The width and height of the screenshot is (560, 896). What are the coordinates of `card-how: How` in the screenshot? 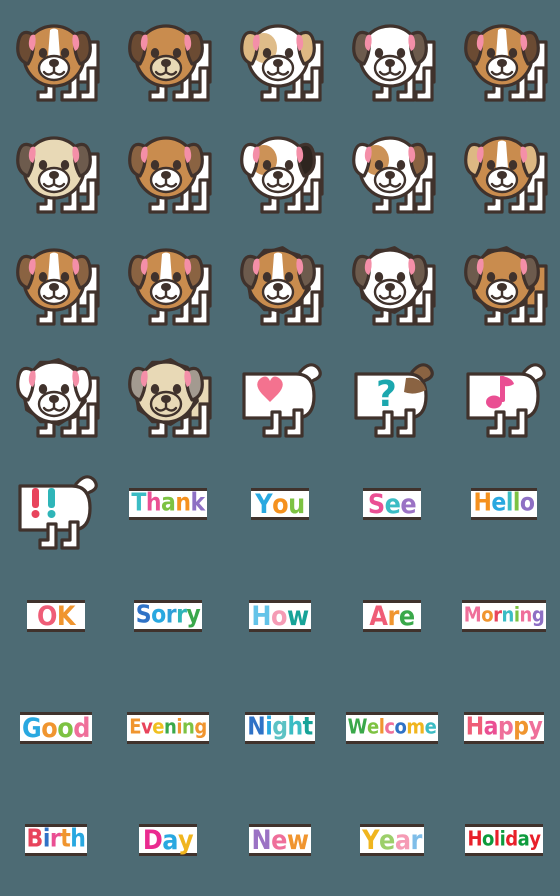 It's located at (280, 616).